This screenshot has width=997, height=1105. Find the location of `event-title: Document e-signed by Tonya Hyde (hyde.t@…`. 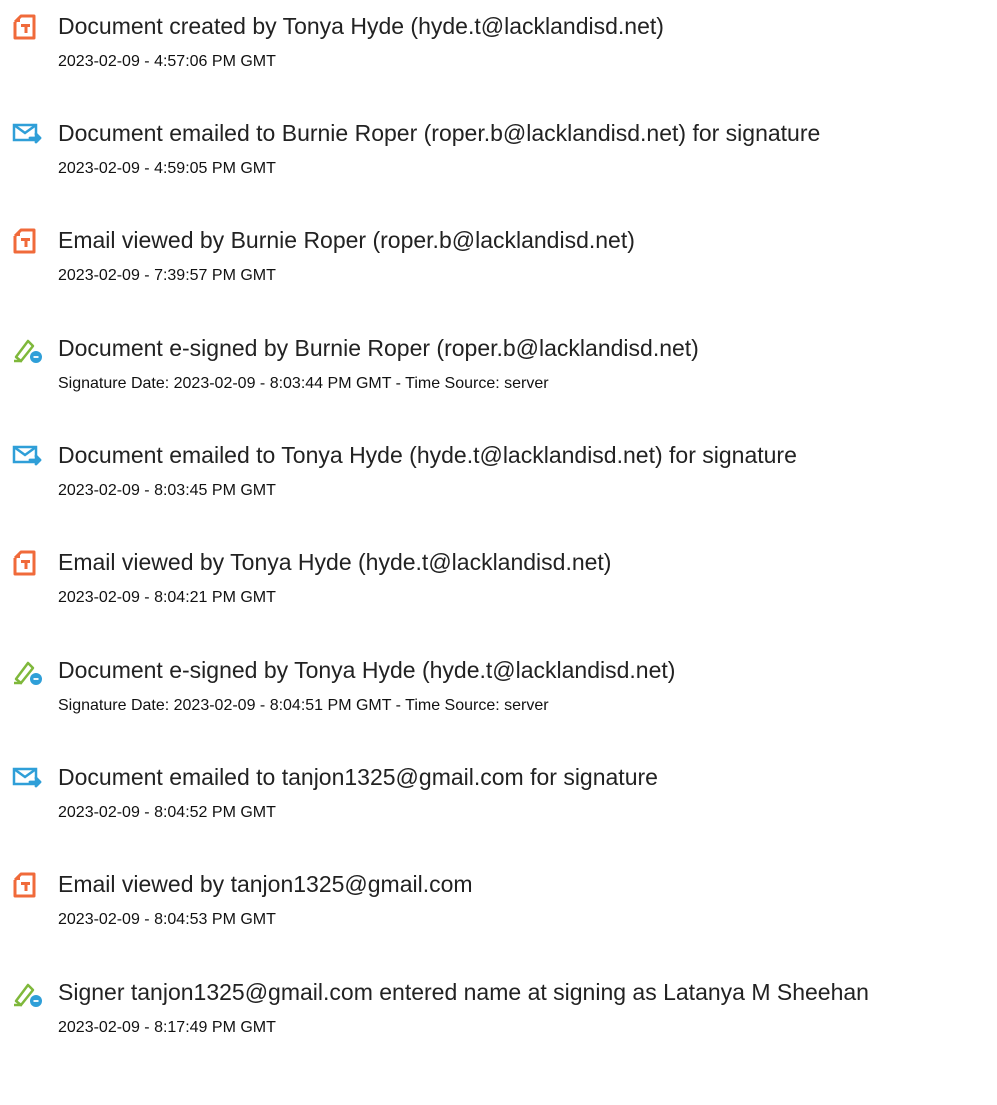

event-title: Document e-signed by Tonya Hyde (hyde.t@… is located at coordinates (367, 670).